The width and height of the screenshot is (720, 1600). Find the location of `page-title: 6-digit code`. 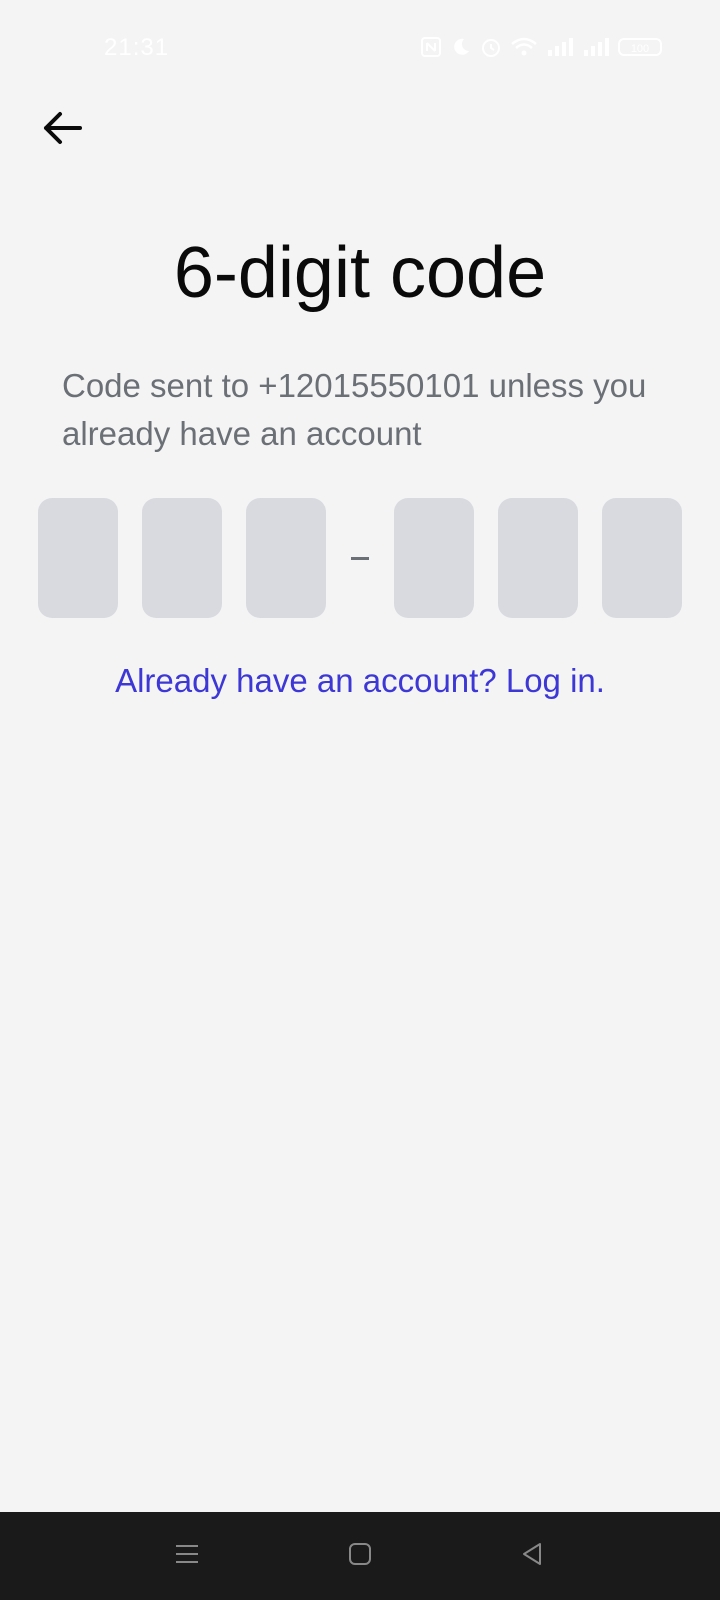

page-title: 6-digit code is located at coordinates (360, 273).